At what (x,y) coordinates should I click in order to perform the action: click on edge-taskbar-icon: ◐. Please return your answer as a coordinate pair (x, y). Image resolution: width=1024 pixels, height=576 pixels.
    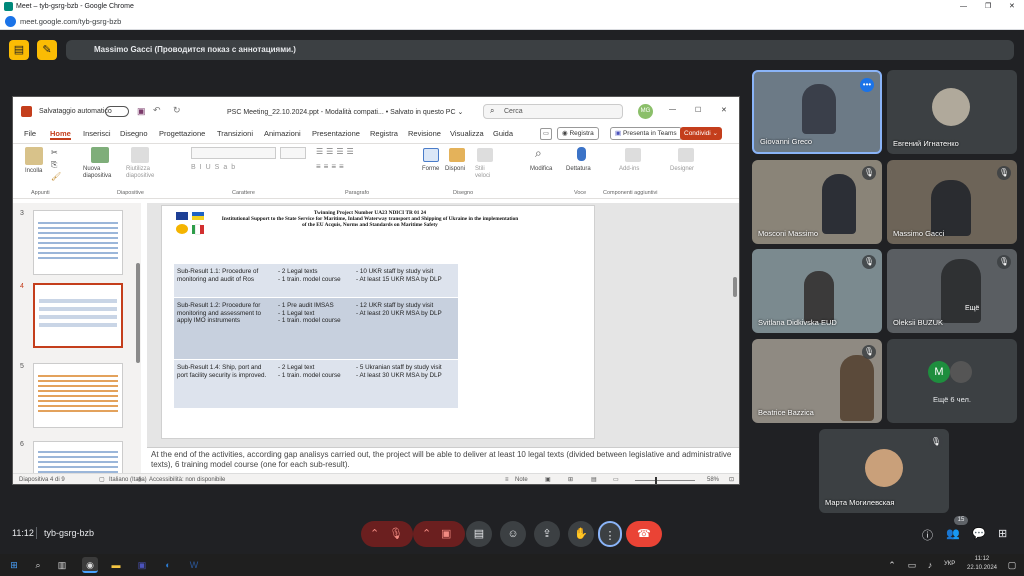
    Looking at the image, I should click on (168, 565).